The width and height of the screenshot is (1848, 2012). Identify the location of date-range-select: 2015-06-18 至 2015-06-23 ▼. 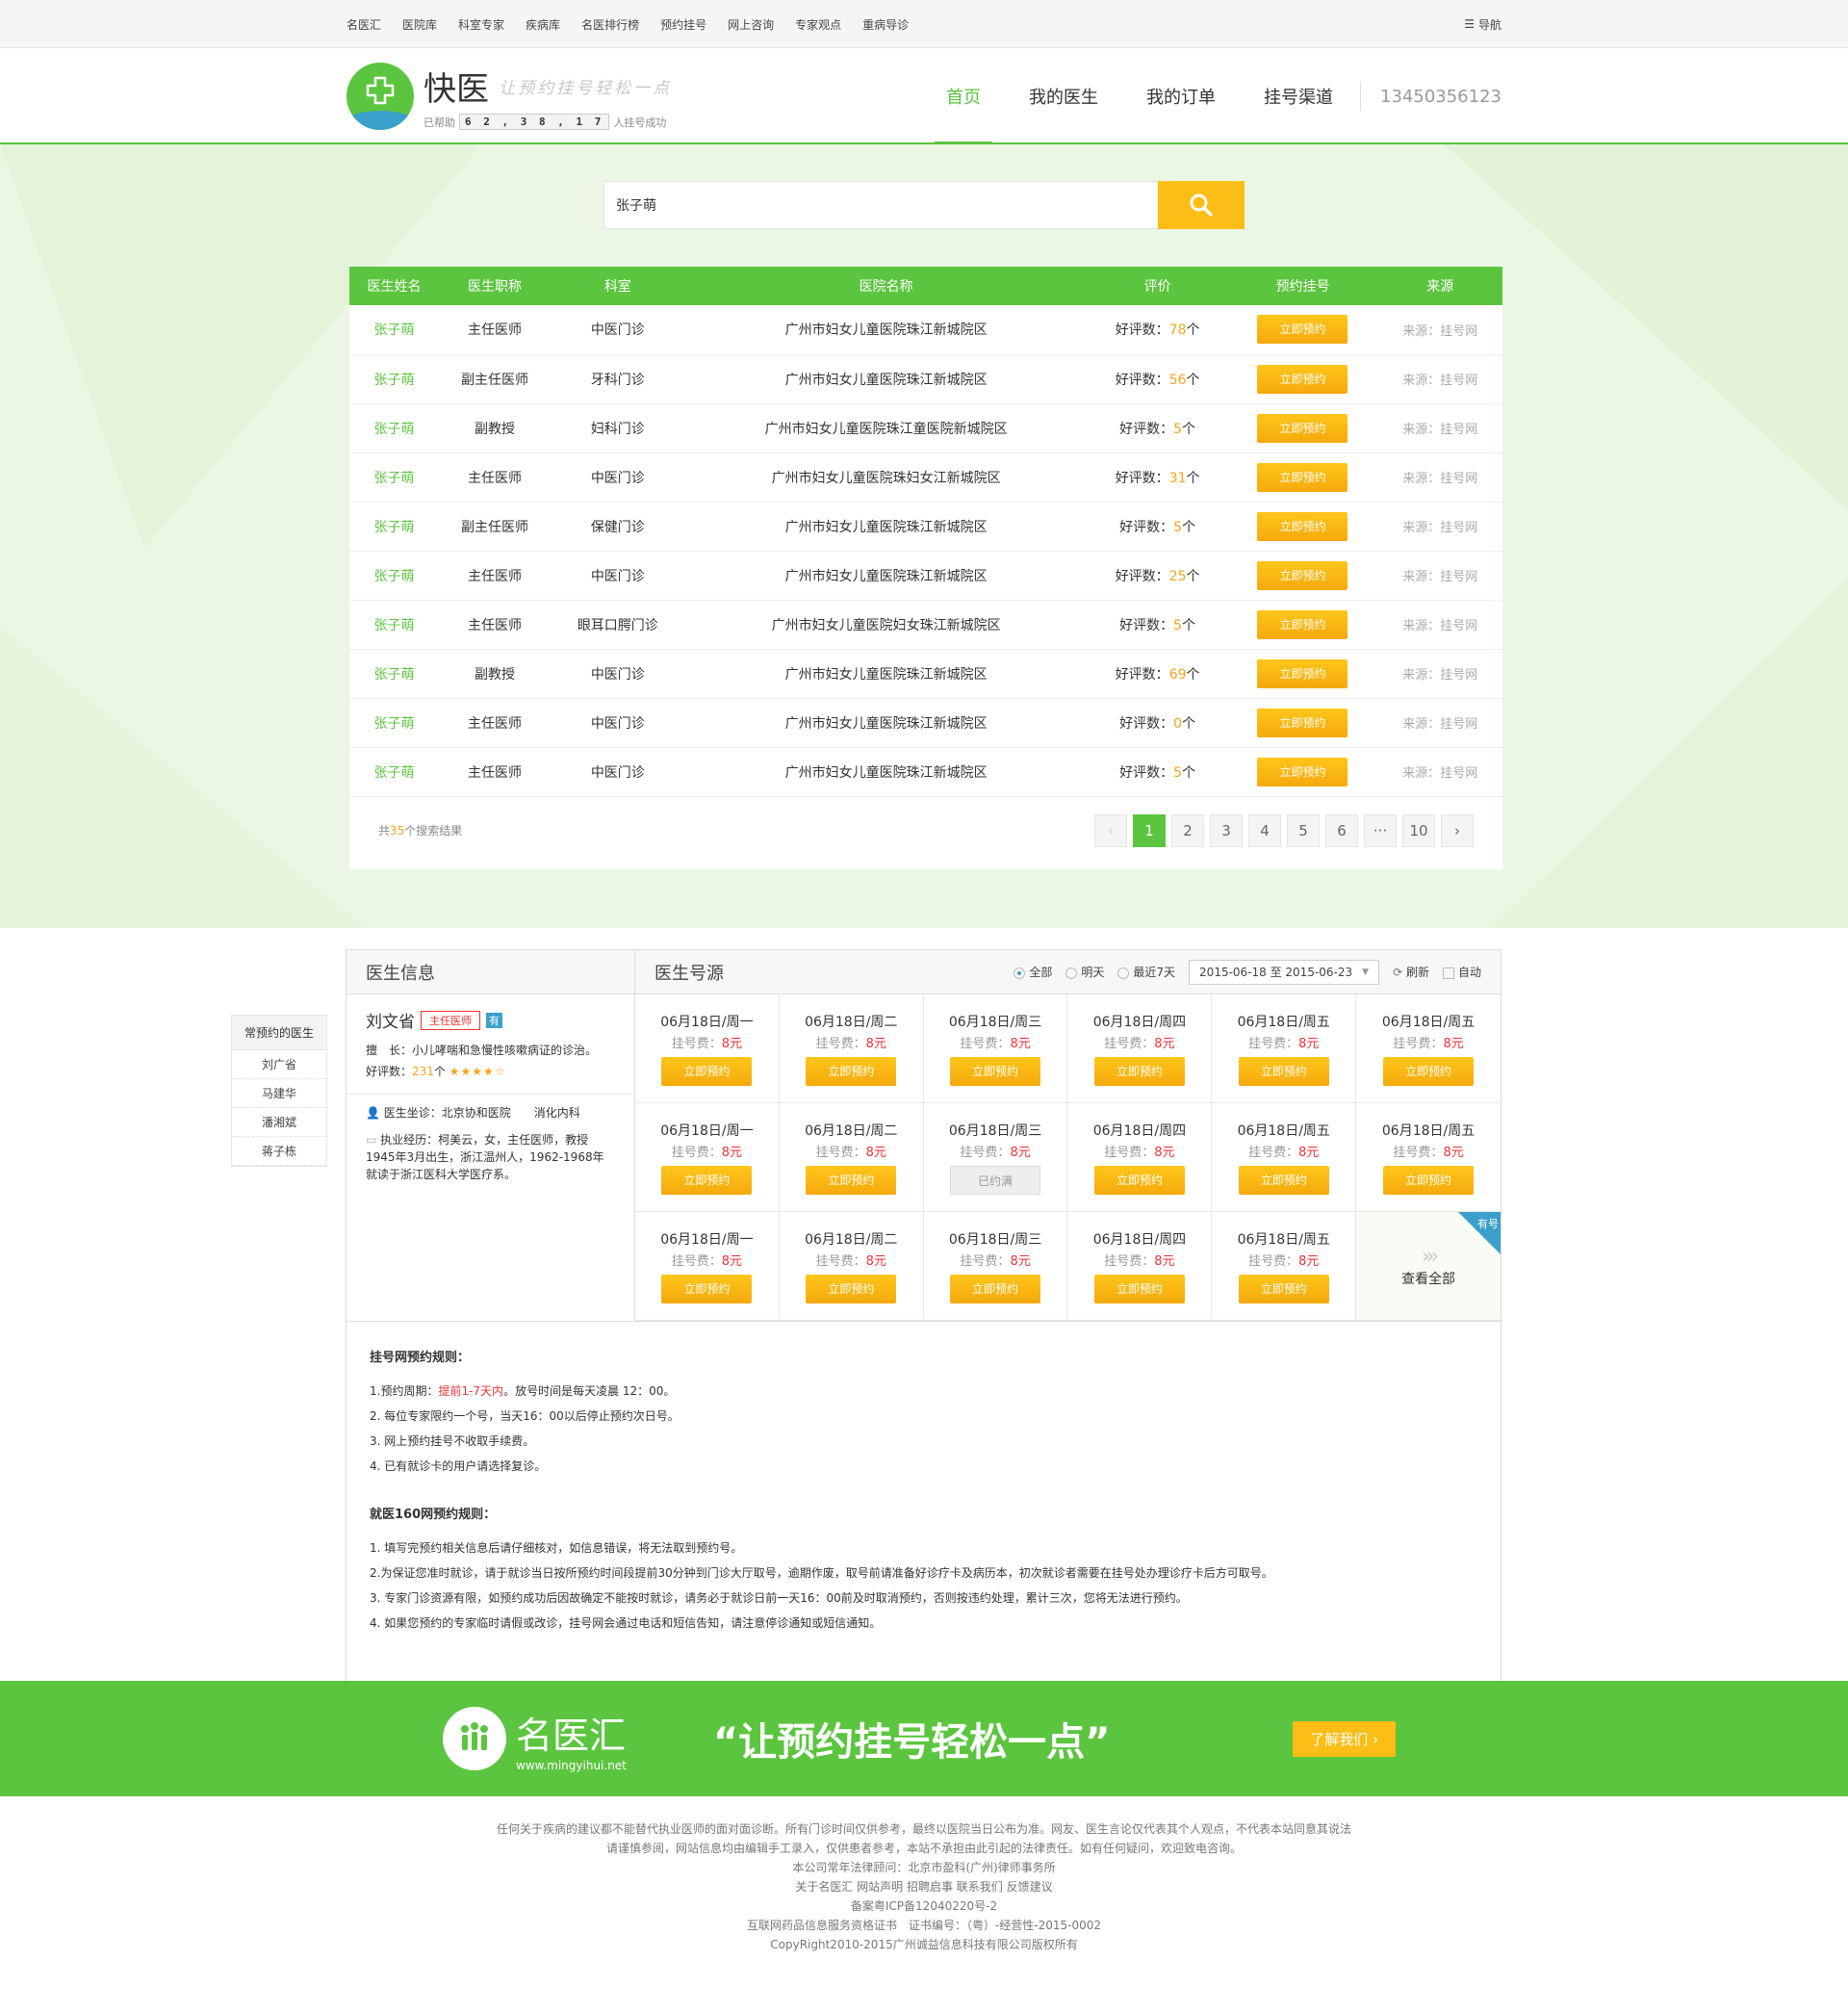
(1284, 972).